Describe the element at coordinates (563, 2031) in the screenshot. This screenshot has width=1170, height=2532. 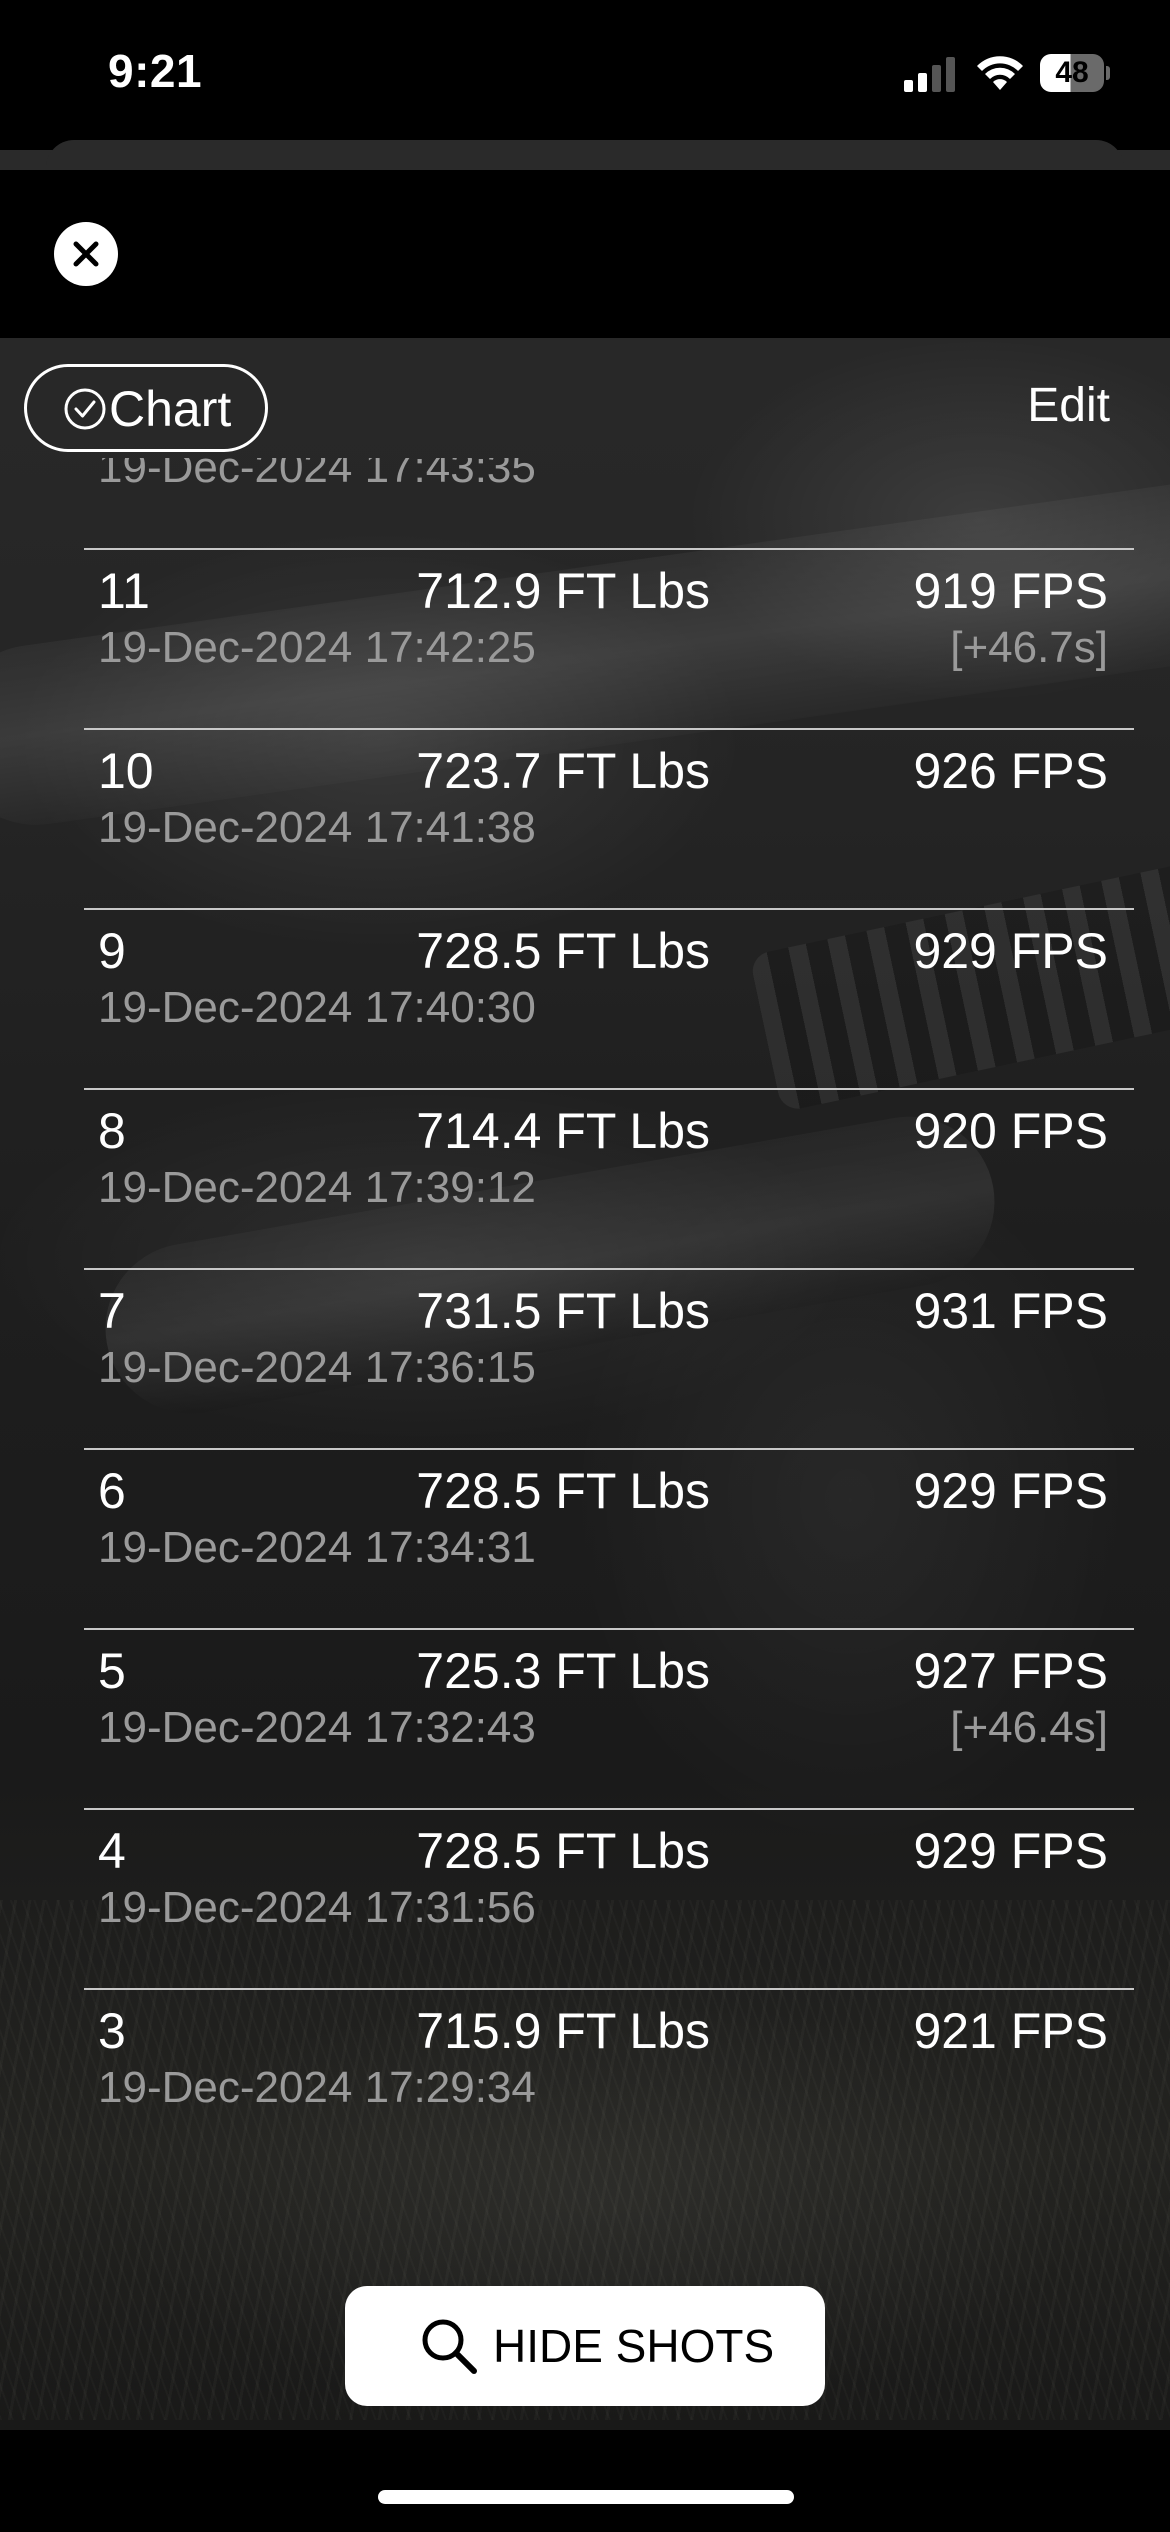
I see `shot-energy: 715.9 FT Lbs` at that location.